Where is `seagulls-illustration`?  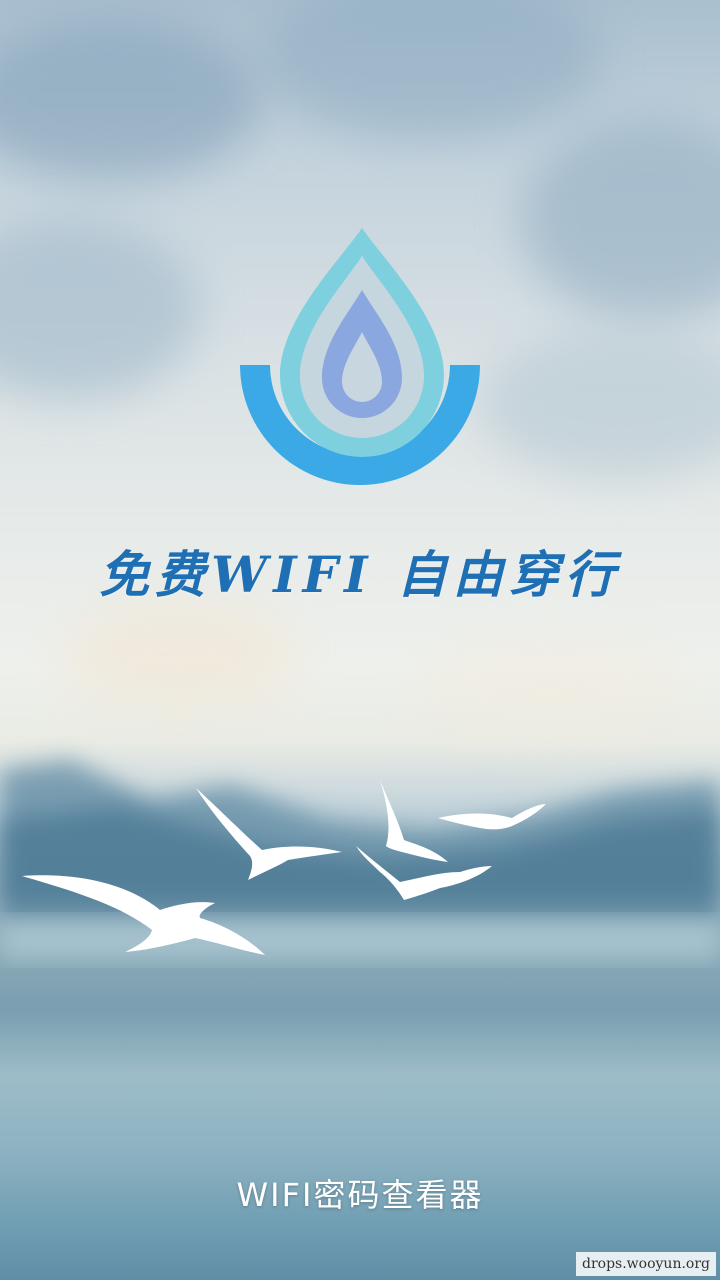
seagulls-illustration is located at coordinates (284, 867).